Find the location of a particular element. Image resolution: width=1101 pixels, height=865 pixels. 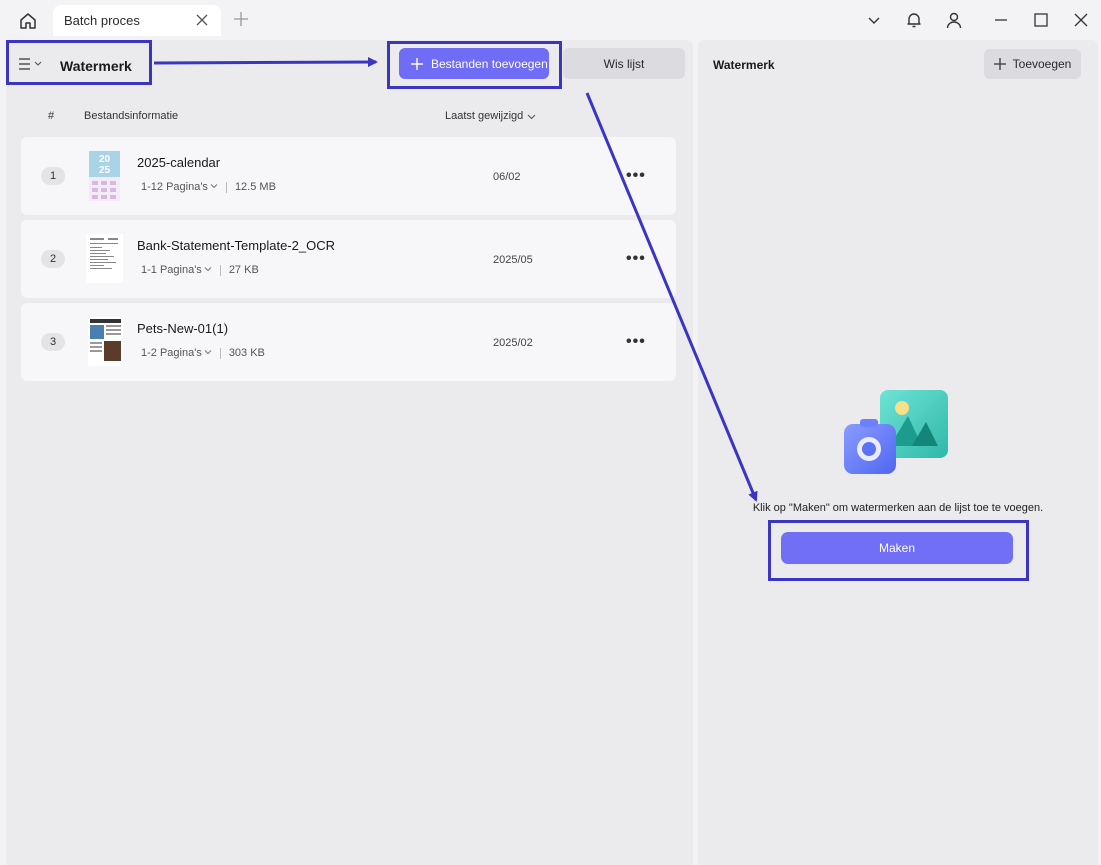

svg-text: 25 is located at coordinates (105, 170).